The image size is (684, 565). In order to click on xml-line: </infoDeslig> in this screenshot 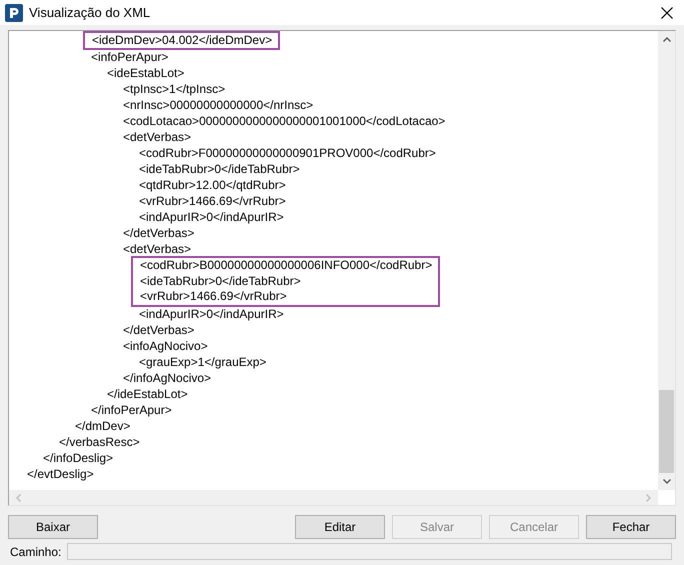, I will do `click(78, 458)`.